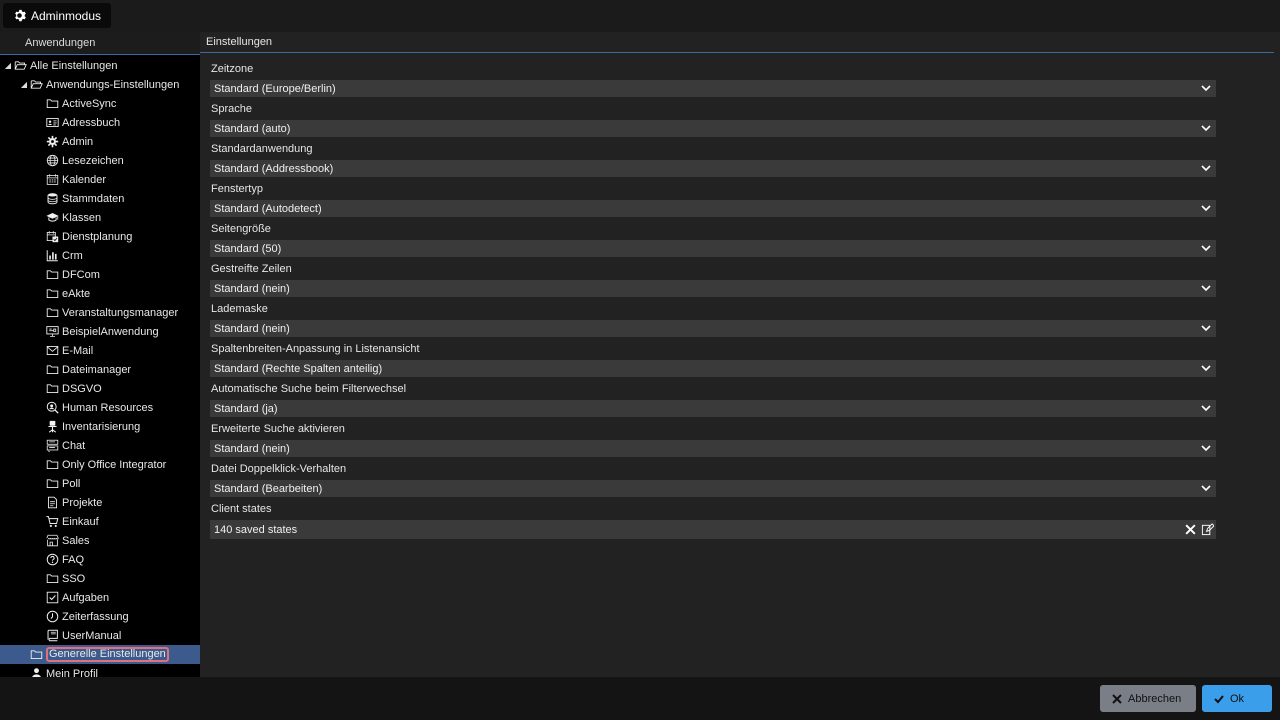  I want to click on client-states-label: Client states, so click(241, 509).